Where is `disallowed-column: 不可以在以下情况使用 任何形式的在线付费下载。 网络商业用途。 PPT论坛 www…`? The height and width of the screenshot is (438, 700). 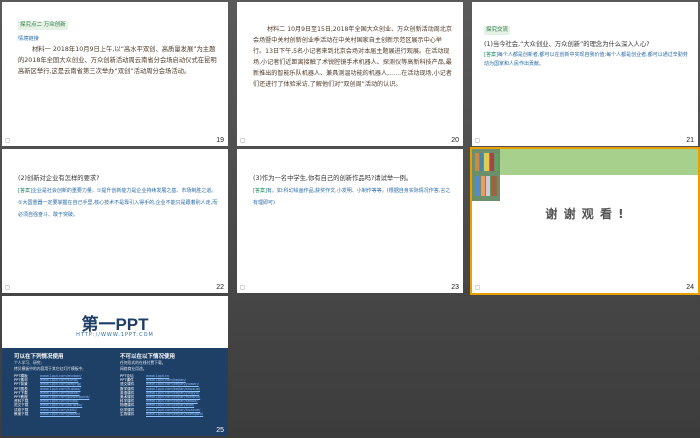
disallowed-column: 不可以在以下情况使用 任何形式的在线付费下载。 网络商业用途。 PPT论坛 www… is located at coordinates (170, 384).